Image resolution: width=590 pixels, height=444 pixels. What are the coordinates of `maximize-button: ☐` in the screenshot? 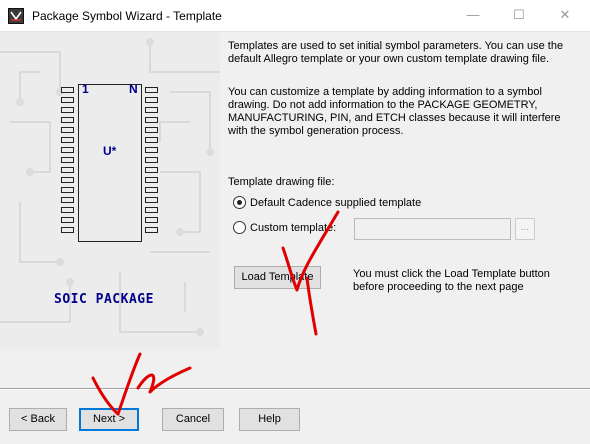 It's located at (519, 15).